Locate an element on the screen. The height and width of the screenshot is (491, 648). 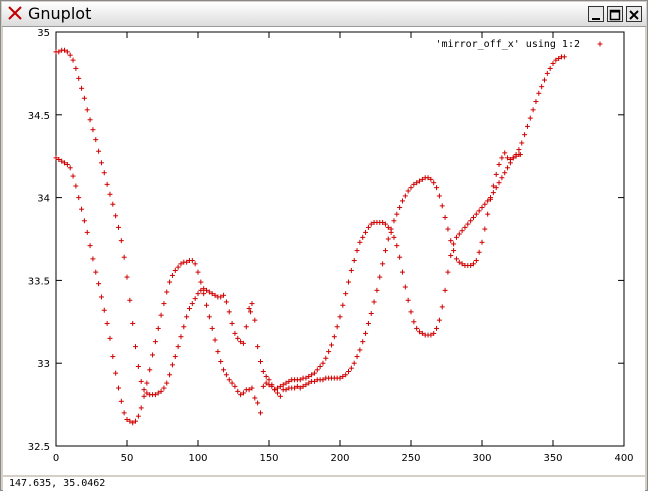
cursor-coordinates: 147.635, 35.0462 is located at coordinates (57, 483).